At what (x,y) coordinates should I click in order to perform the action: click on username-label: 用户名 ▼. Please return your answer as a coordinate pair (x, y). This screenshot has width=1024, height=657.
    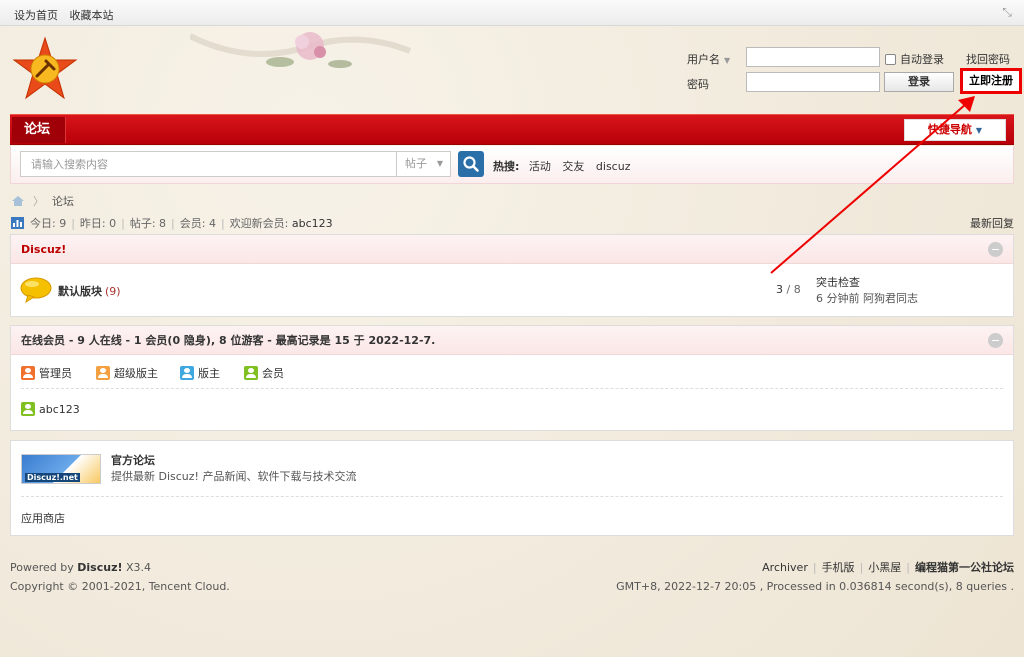
    Looking at the image, I should click on (708, 59).